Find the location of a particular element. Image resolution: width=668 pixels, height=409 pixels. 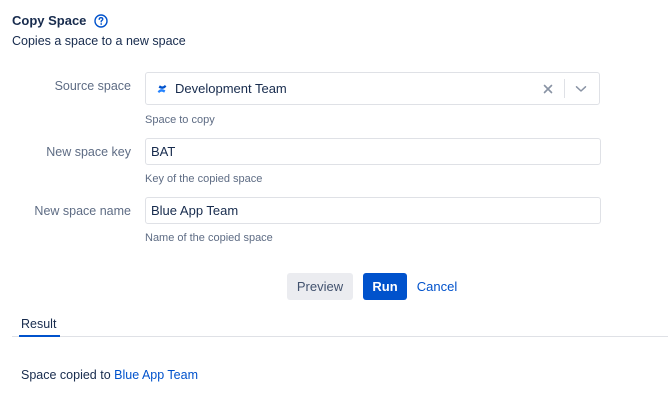

source-space-select: Development Team is located at coordinates (372, 88).